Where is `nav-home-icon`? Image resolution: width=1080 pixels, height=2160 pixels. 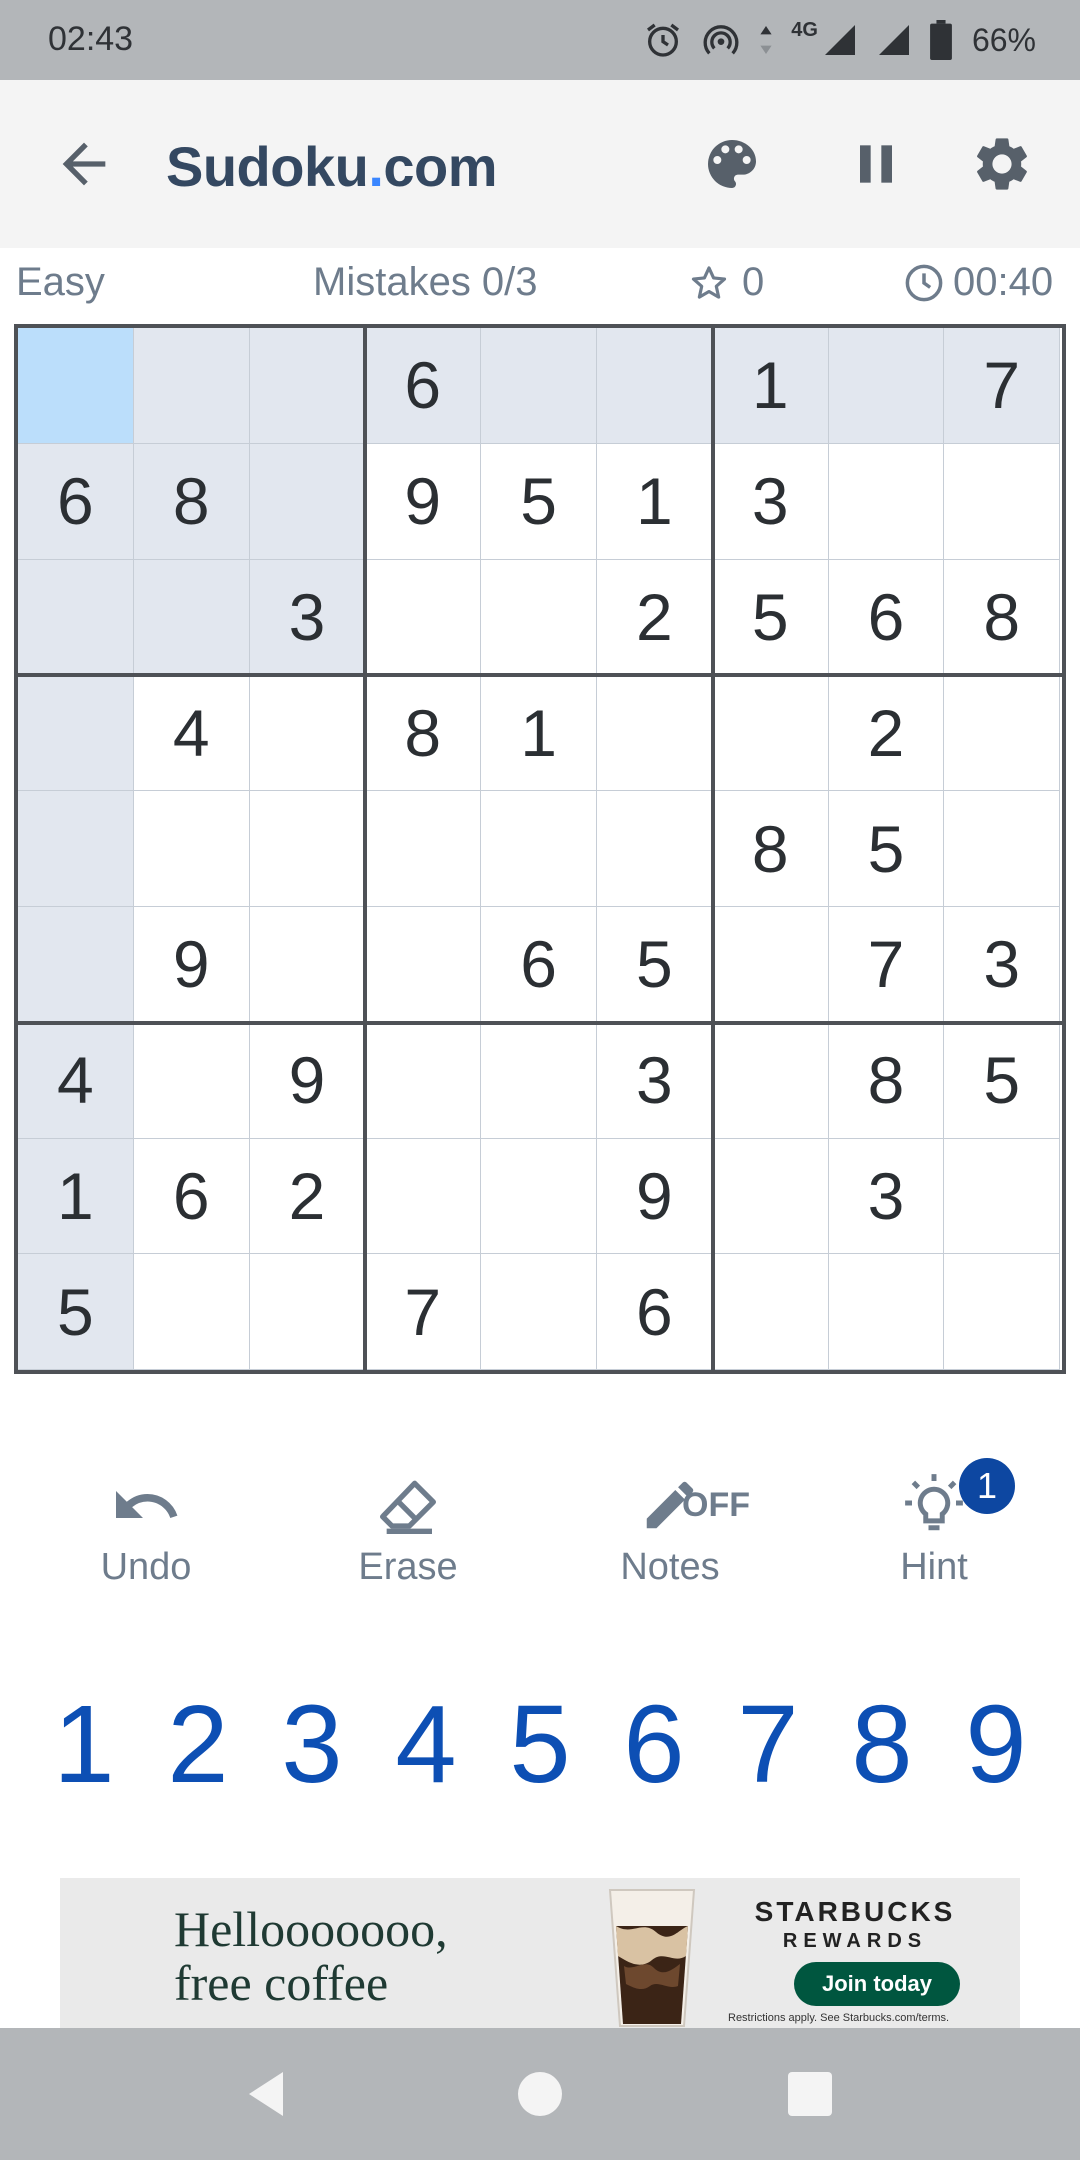
nav-home-icon is located at coordinates (540, 2094).